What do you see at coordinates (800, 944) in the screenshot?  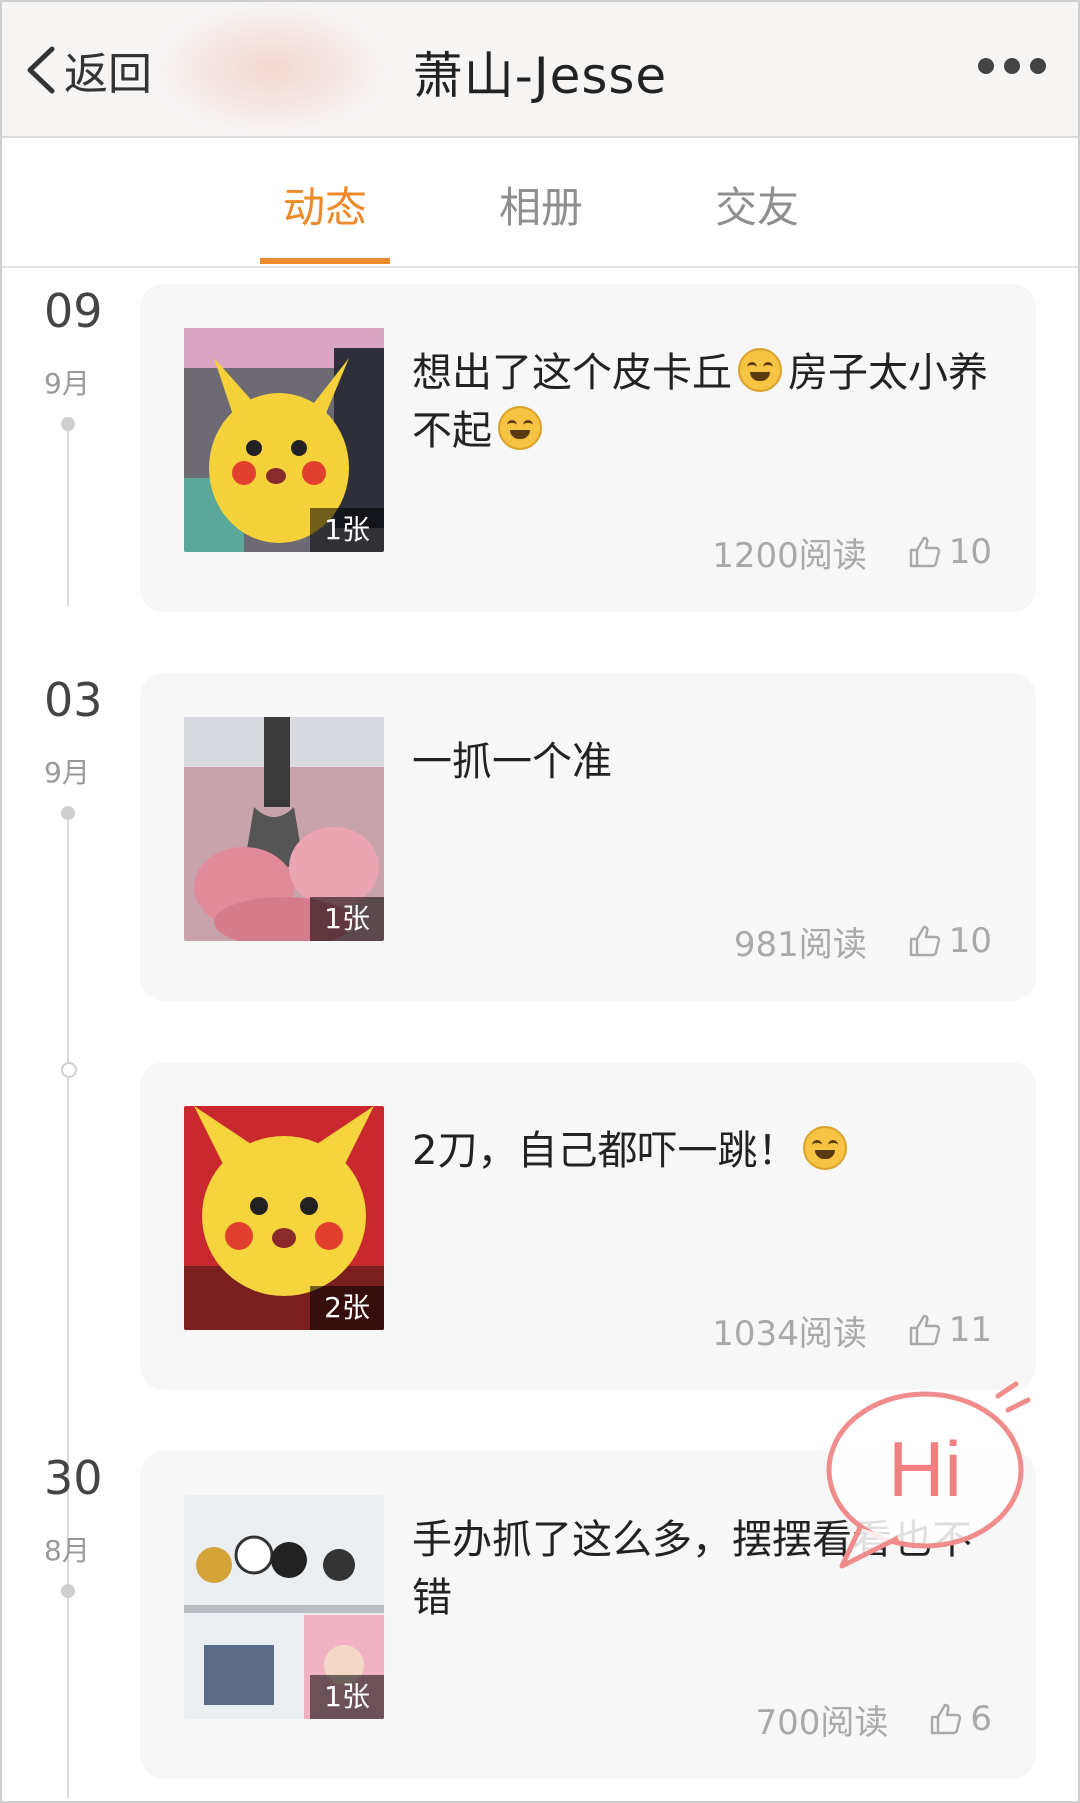 I see `read-count: 981阅读` at bounding box center [800, 944].